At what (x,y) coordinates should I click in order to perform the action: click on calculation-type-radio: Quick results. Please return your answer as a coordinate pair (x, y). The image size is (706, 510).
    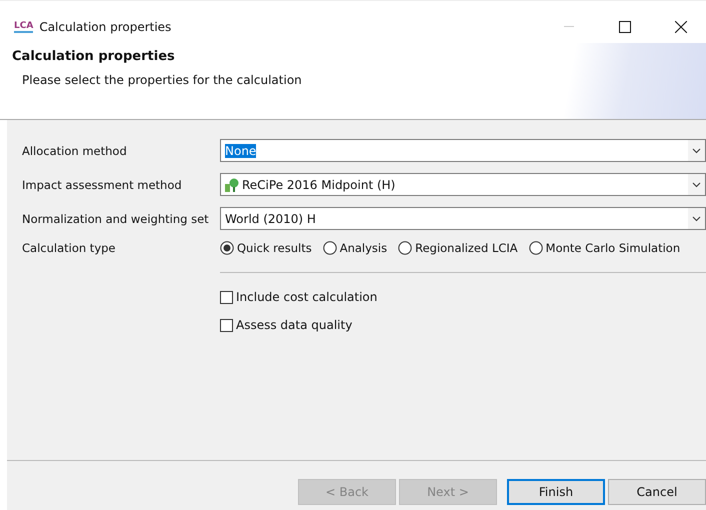
    Looking at the image, I should click on (266, 248).